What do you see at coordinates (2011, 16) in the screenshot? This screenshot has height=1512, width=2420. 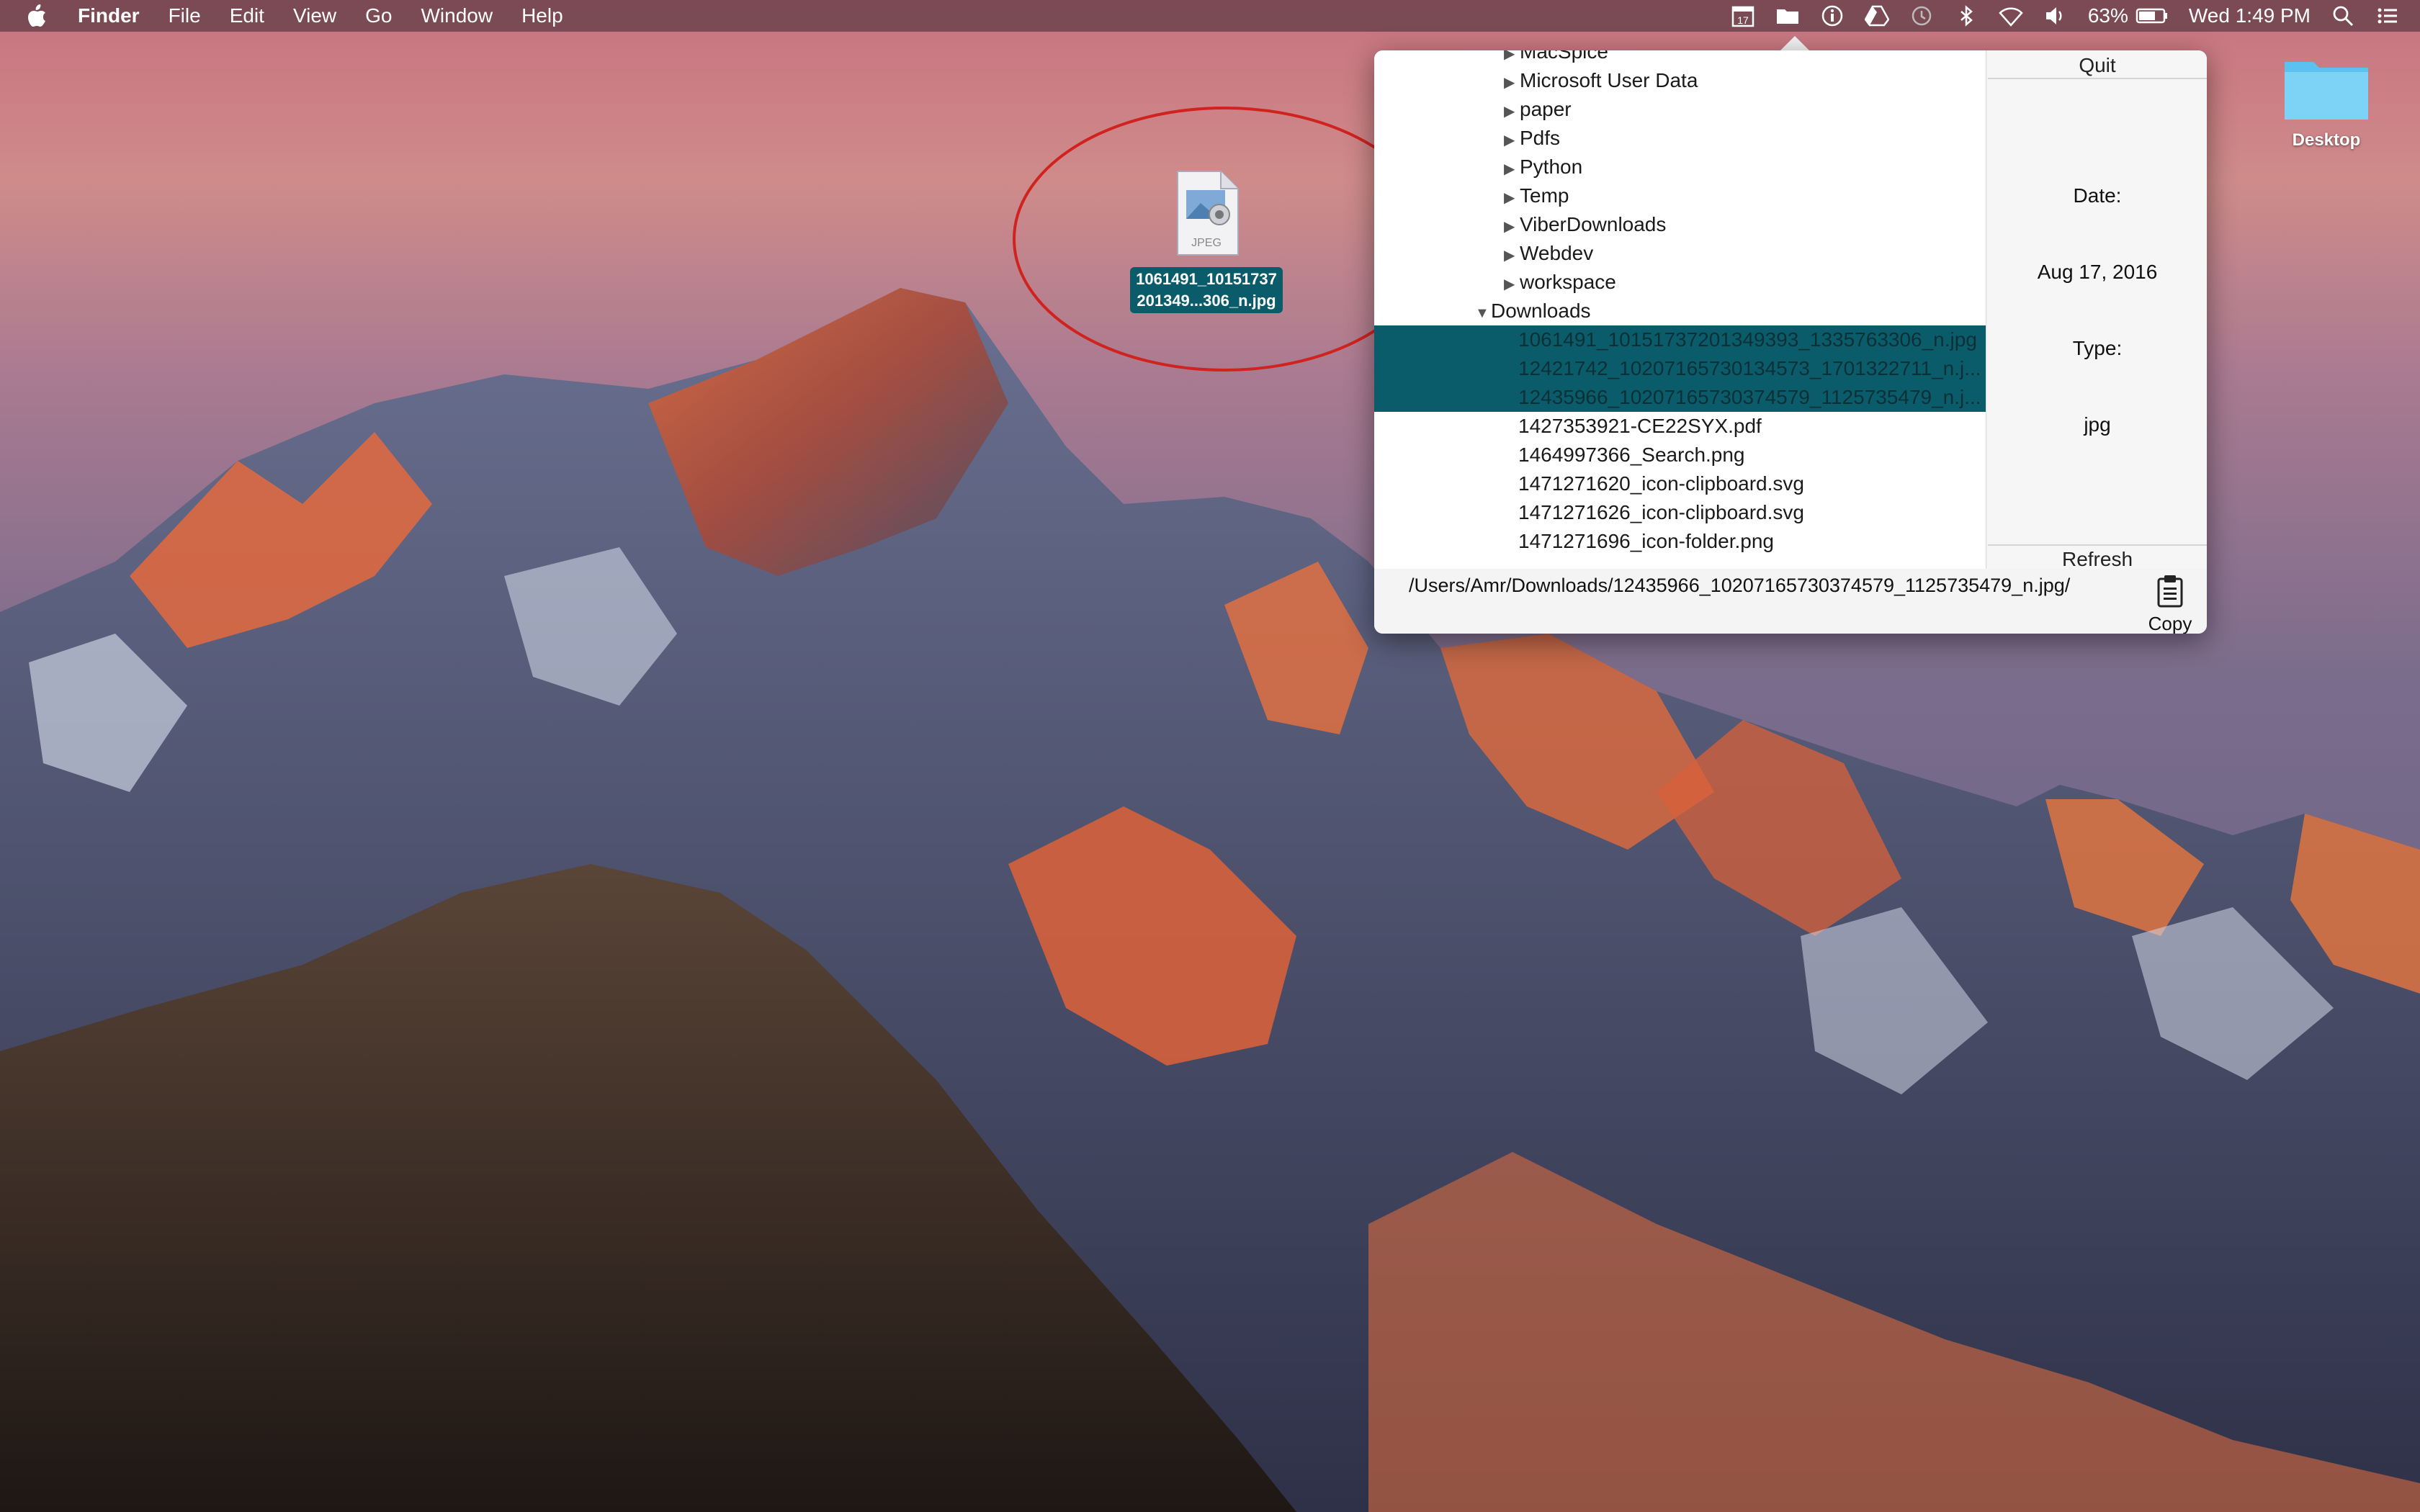 I see `wifi-icon` at bounding box center [2011, 16].